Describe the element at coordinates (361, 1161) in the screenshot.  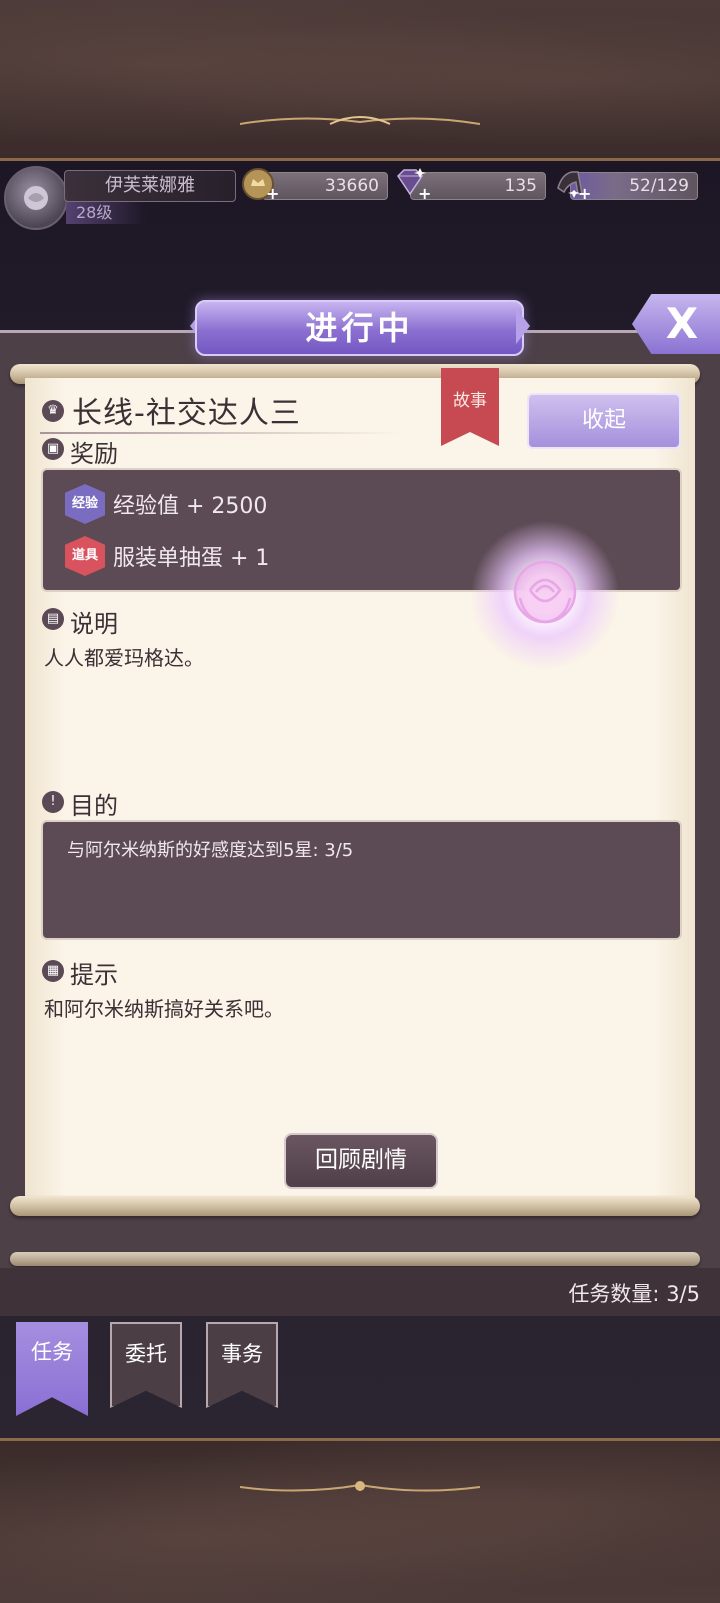
I see `review-story-button: 回顾剧情` at that location.